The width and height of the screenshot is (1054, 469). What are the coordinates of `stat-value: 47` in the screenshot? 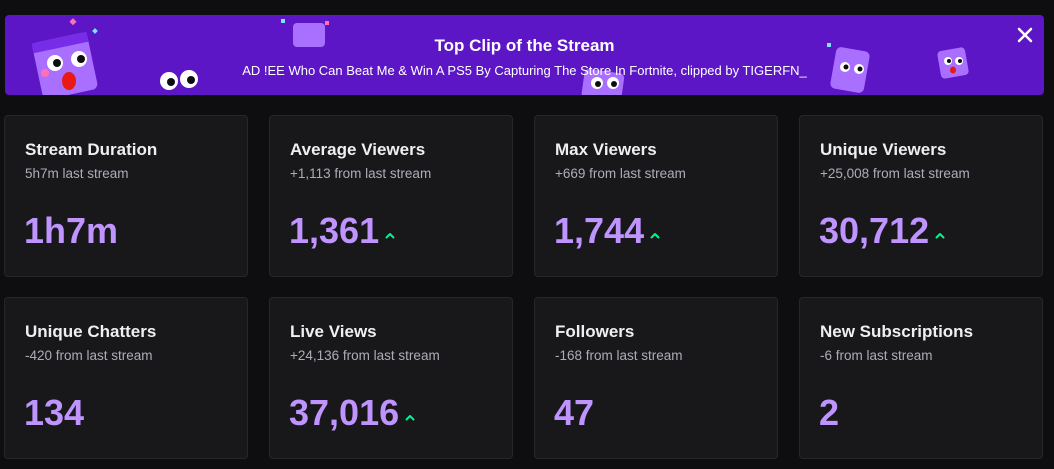 It's located at (574, 412).